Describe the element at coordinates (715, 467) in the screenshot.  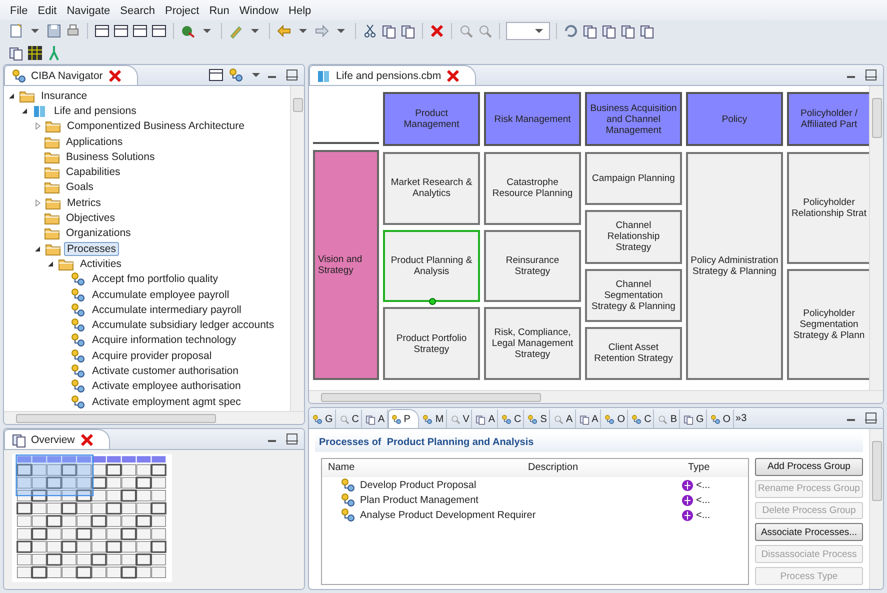
I see `column-header: Type` at that location.